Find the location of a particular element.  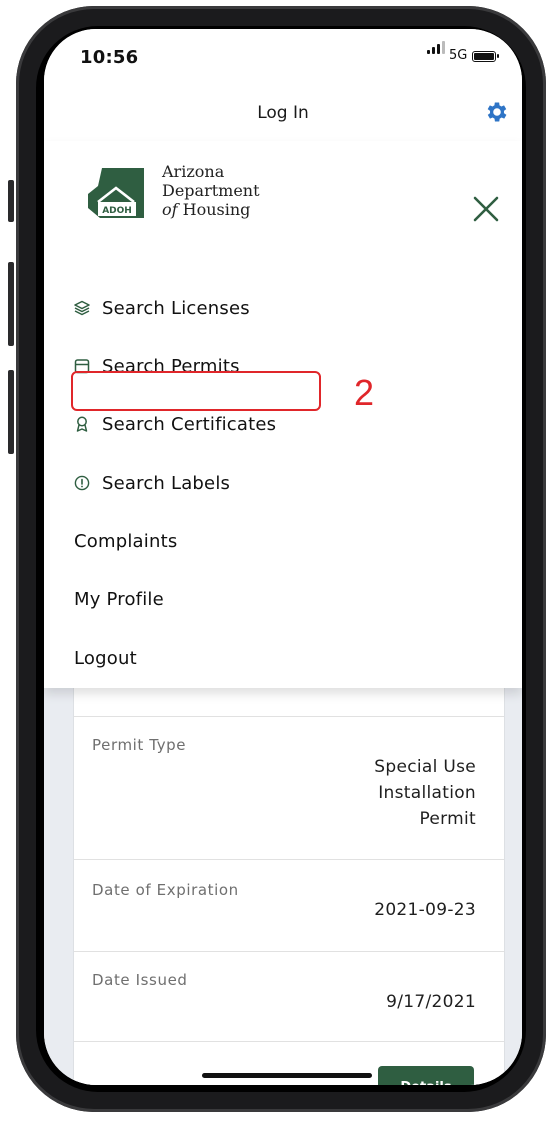

logo-line-1: Arizona is located at coordinates (193, 171).